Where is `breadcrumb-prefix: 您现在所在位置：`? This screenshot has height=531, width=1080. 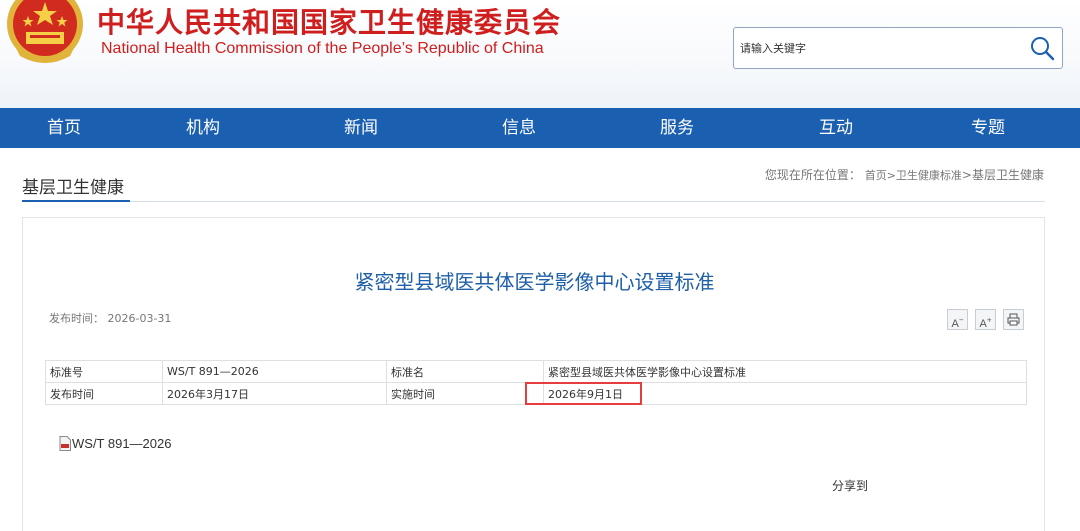 breadcrumb-prefix: 您现在所在位置： is located at coordinates (812, 175).